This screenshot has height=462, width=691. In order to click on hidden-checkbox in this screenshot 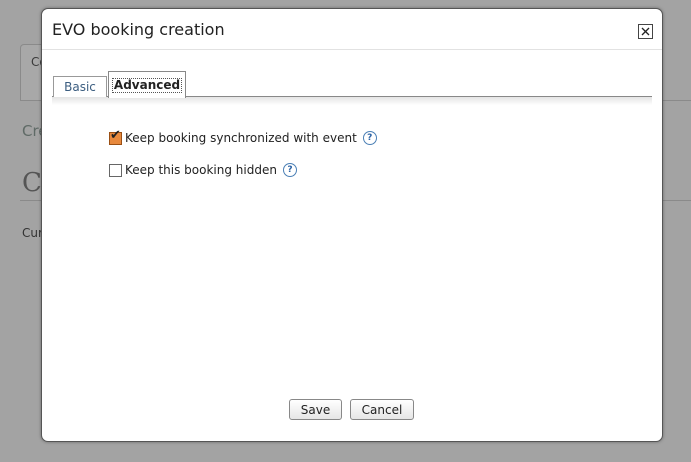, I will do `click(115, 170)`.